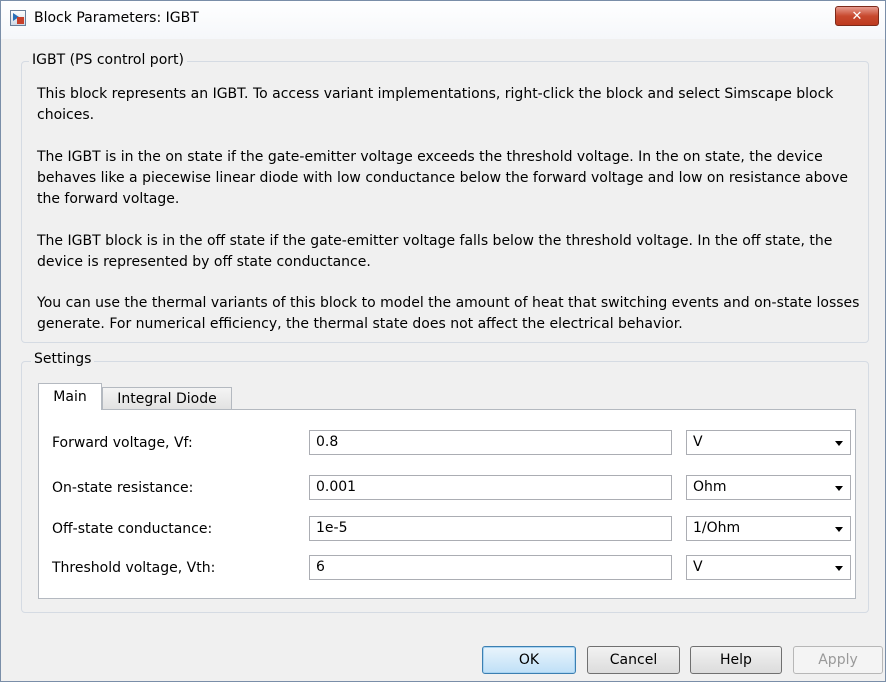  What do you see at coordinates (736, 660) in the screenshot?
I see `help-button: Help` at bounding box center [736, 660].